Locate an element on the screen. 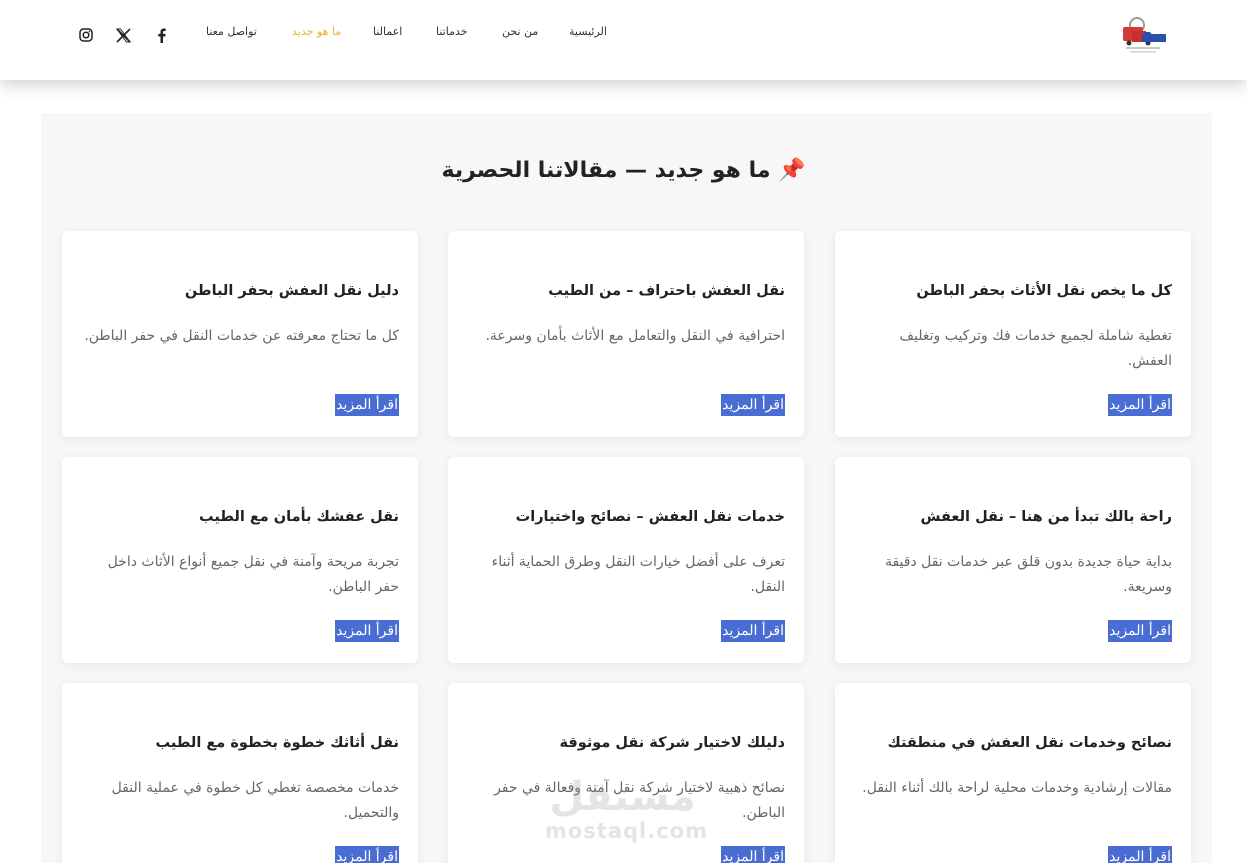  section-title: 📌 ما هو جديد — مقالاتنا الحصرية is located at coordinates (623, 170).